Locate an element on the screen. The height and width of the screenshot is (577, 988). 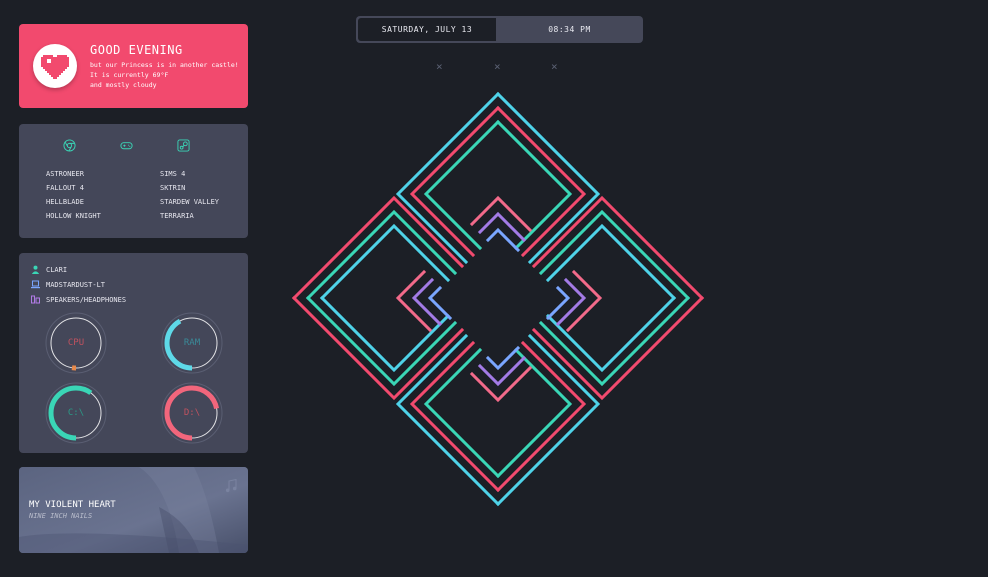
gauge-label: C:\ is located at coordinates (76, 413).